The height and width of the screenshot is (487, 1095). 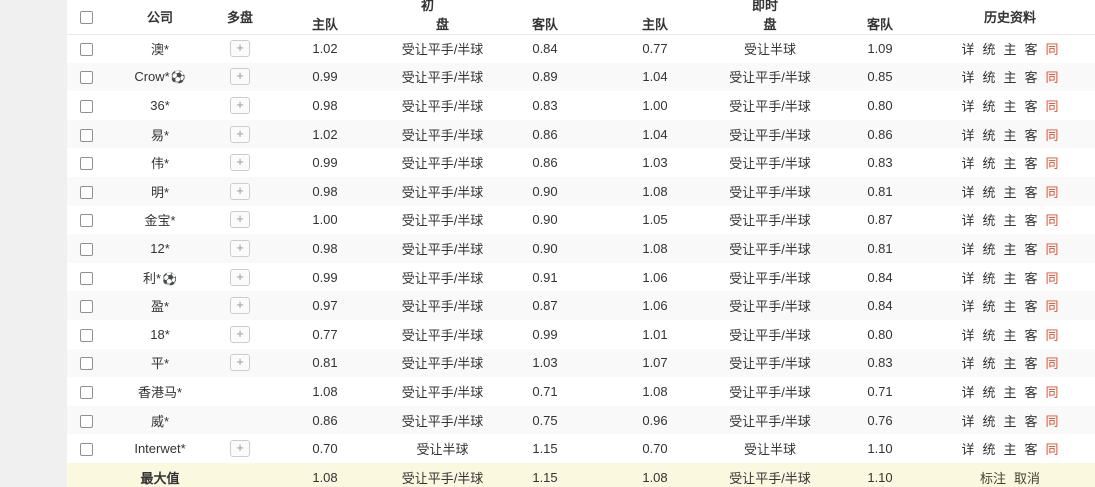 I want to click on select-all-checkbox, so click(x=86, y=18).